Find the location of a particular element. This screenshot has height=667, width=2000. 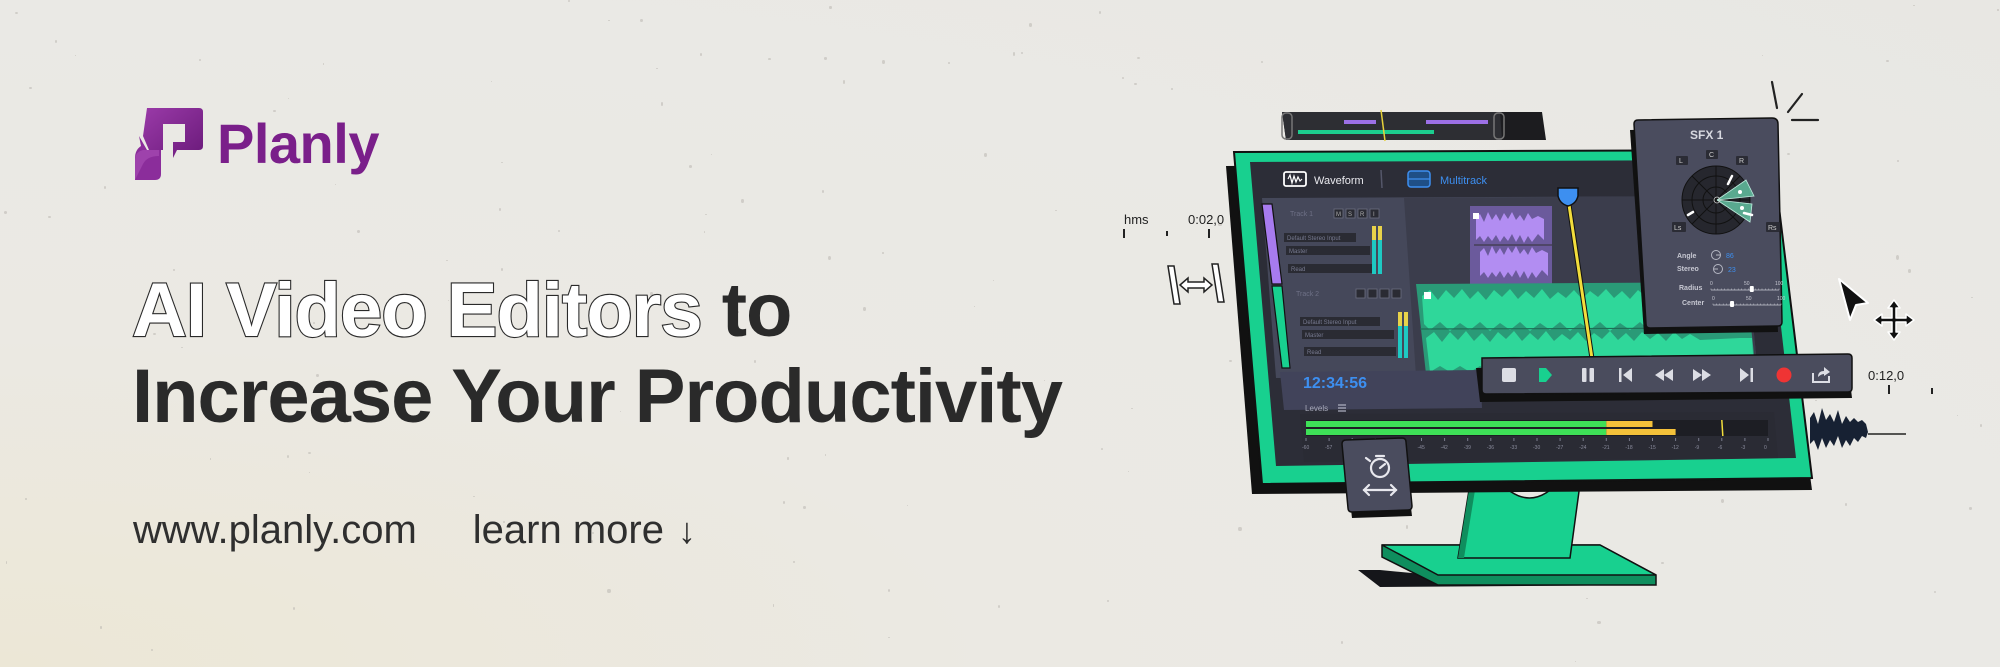

track-name: Track 2 is located at coordinates (1307, 294).